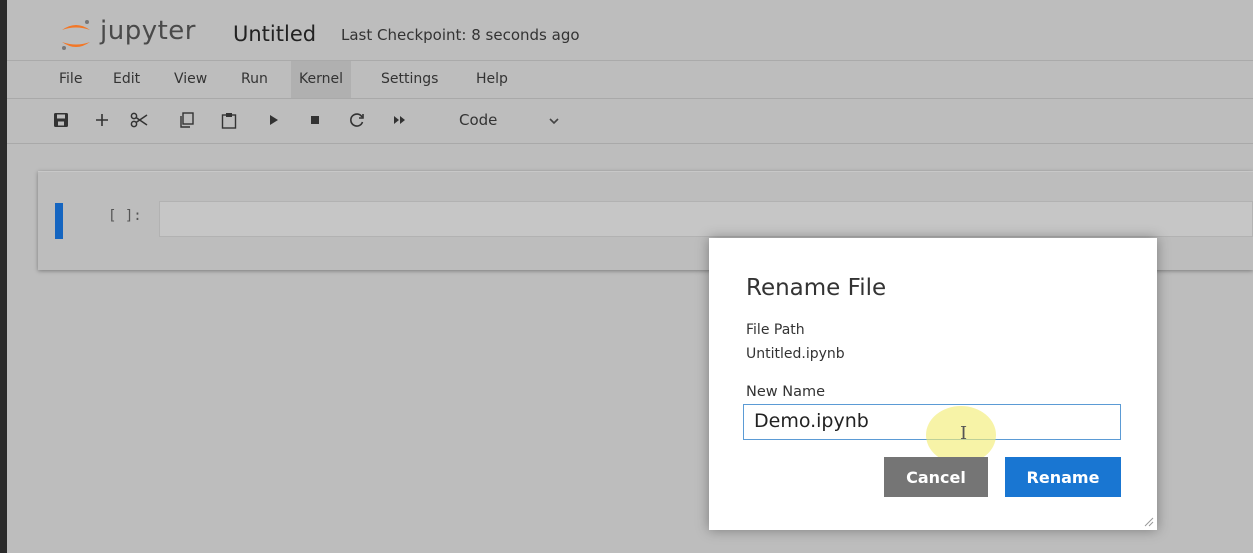 Image resolution: width=1253 pixels, height=553 pixels. Describe the element at coordinates (61, 120) in the screenshot. I see `save-icon` at that location.